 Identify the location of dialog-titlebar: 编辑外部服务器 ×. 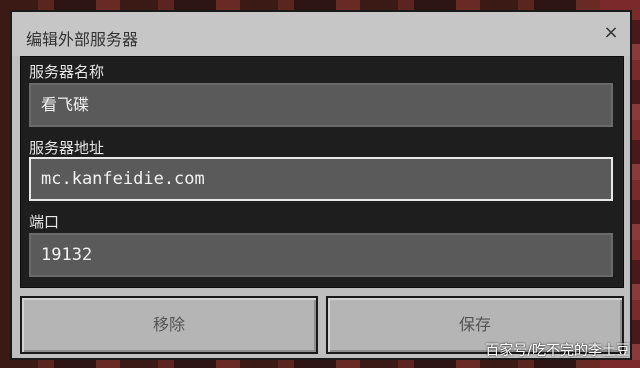
(321, 34).